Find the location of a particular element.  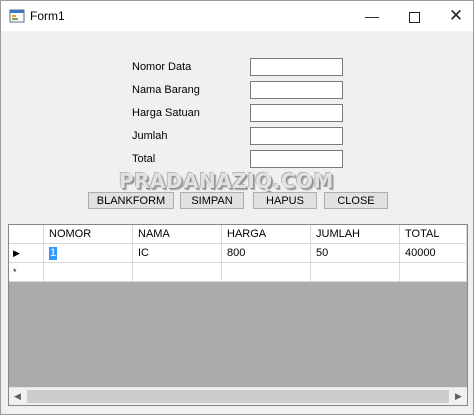

nama-barang-input is located at coordinates (296, 90).